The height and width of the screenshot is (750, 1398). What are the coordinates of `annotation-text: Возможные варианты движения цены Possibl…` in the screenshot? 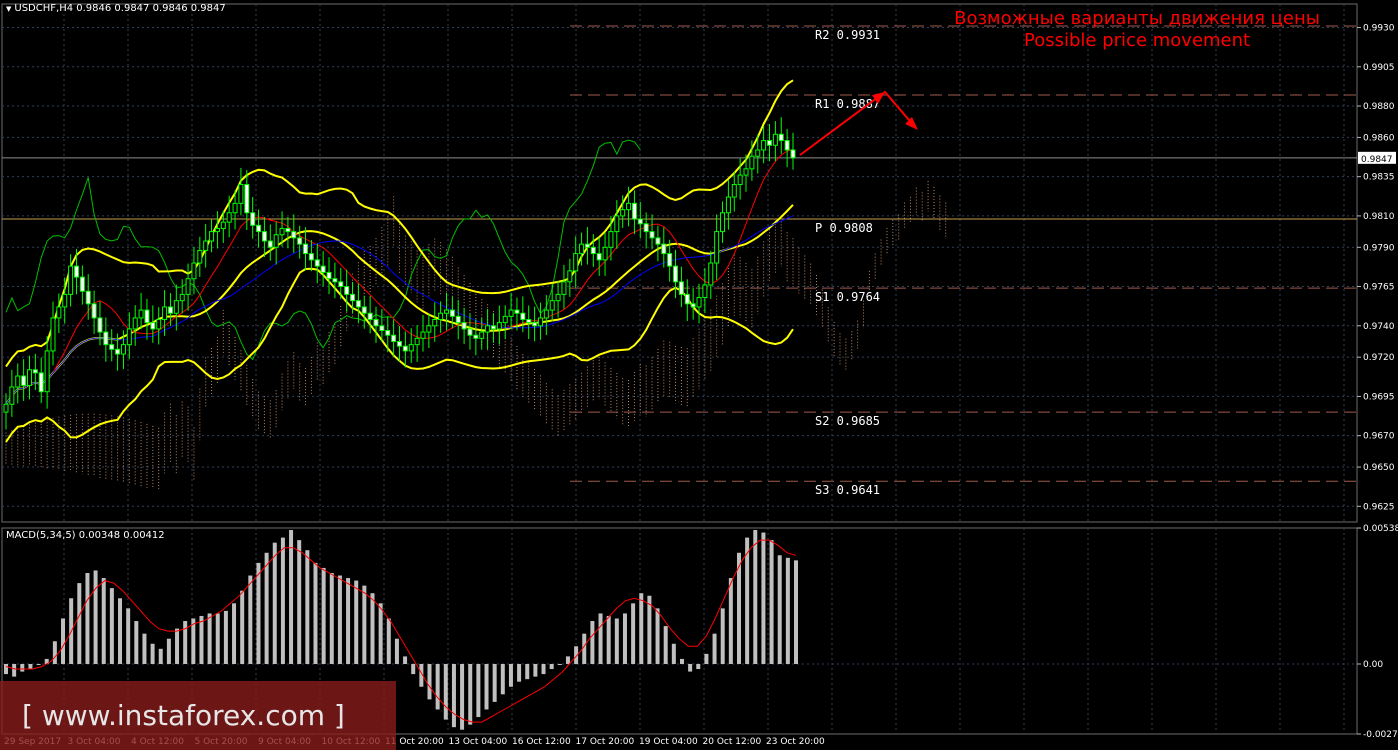 It's located at (1137, 30).